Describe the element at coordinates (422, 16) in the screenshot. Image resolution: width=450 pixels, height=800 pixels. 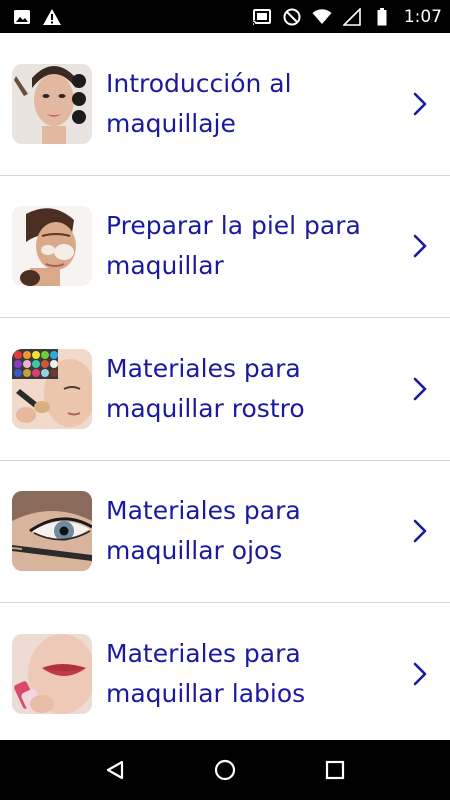
I see `status-time: 1:07` at that location.